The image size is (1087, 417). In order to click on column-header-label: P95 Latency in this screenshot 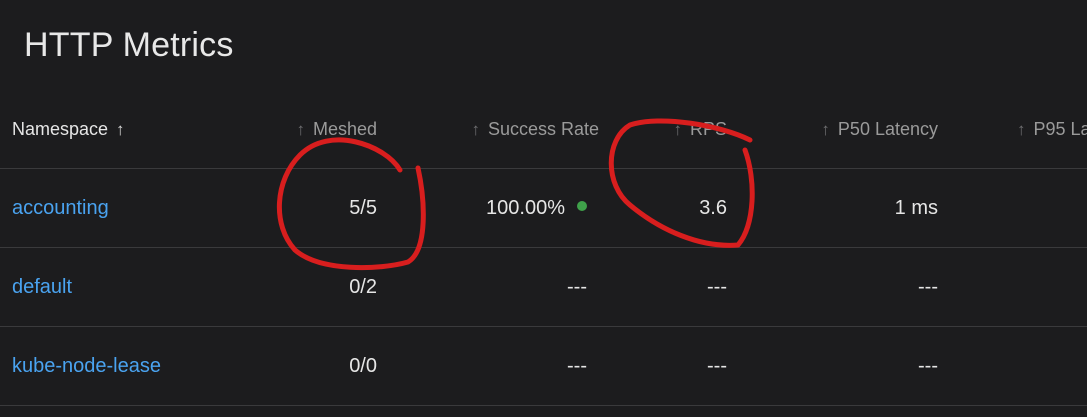, I will do `click(1060, 128)`.